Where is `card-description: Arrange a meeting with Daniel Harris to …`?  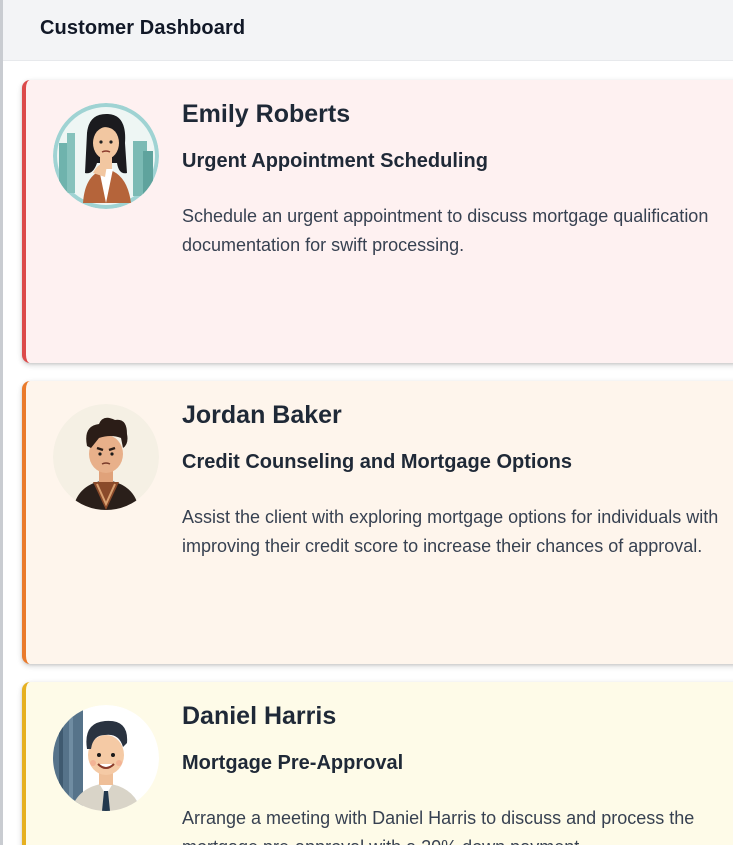
card-description: Arrange a meeting with Daniel Harris to … is located at coordinates (438, 826).